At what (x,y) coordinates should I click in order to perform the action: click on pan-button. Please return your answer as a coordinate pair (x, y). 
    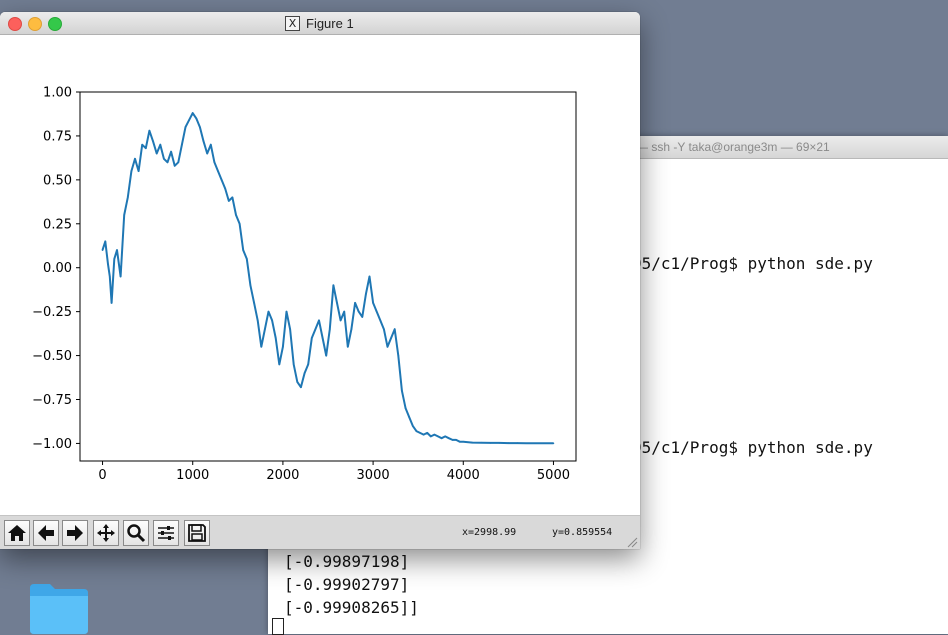
    Looking at the image, I should click on (106, 533).